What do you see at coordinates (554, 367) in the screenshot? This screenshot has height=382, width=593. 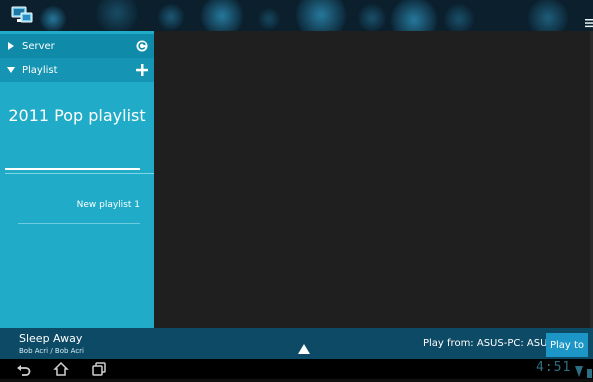 I see `clock: 4:51` at bounding box center [554, 367].